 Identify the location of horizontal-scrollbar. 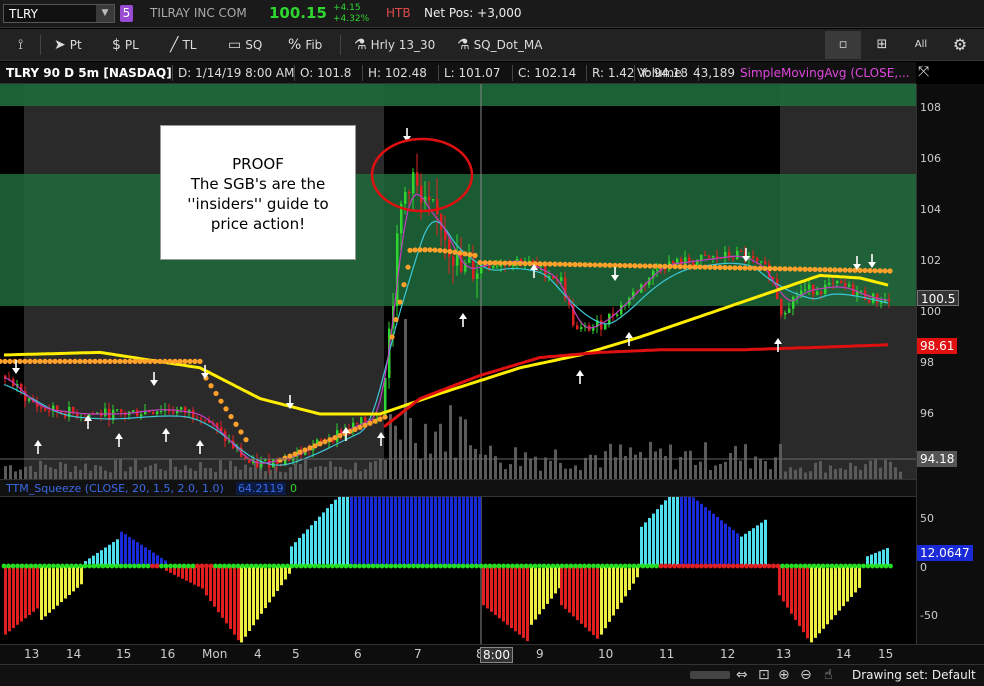
(710, 675).